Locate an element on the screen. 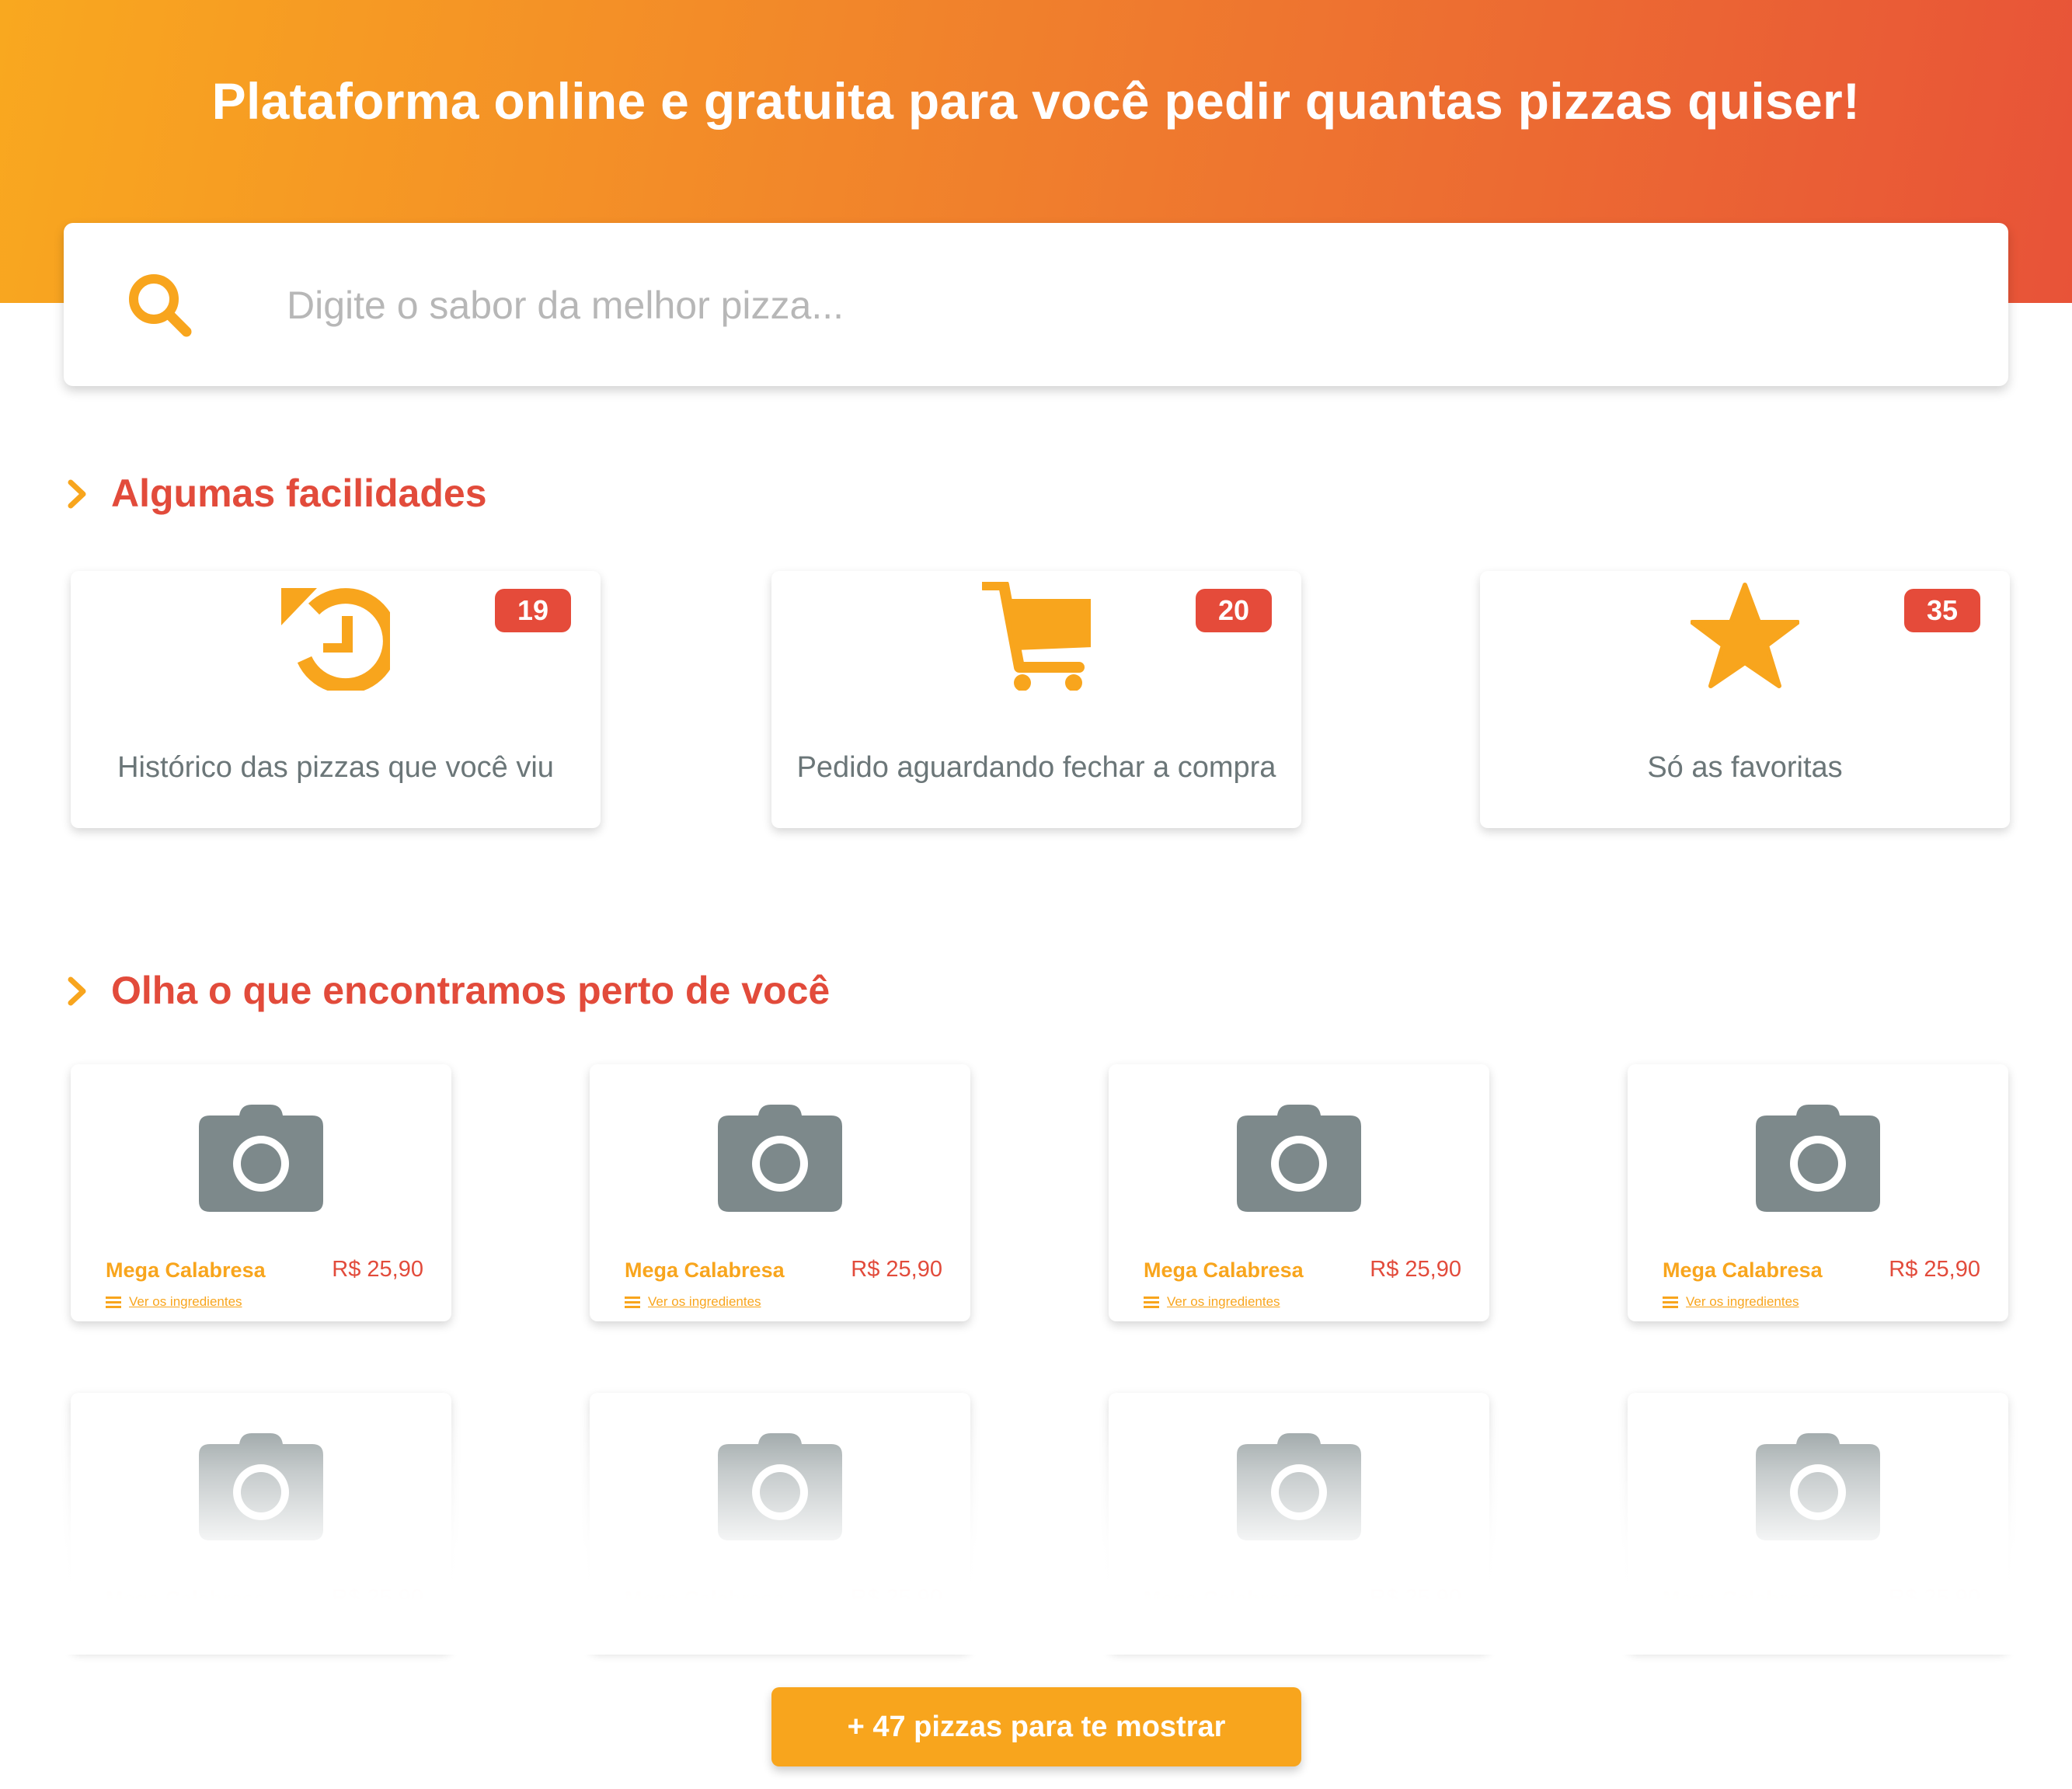 The image size is (2072, 1789). history-icon is located at coordinates (335, 640).